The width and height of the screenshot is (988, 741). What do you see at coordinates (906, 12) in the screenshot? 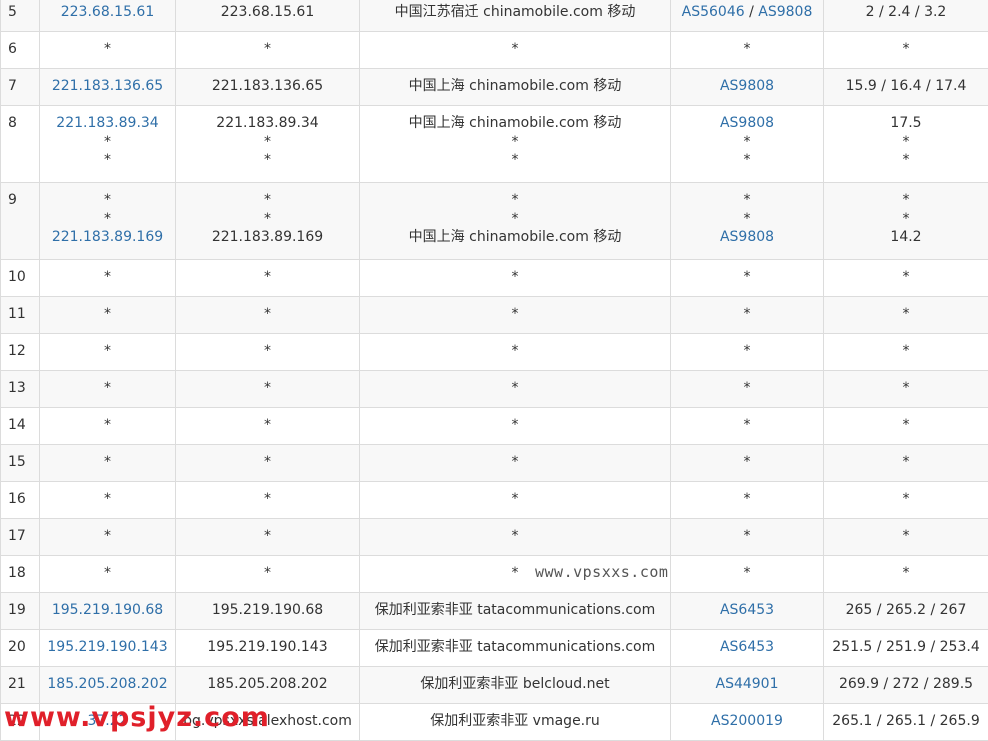
I see `rtt-values: 2 / 2.4 / 3.2` at bounding box center [906, 12].